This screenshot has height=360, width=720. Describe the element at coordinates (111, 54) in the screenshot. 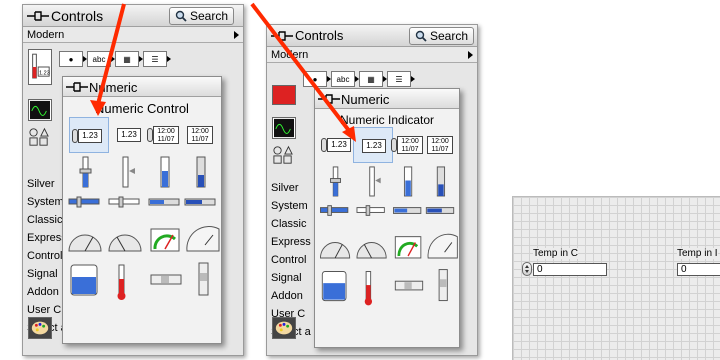

I see `red-arrow-left` at that location.